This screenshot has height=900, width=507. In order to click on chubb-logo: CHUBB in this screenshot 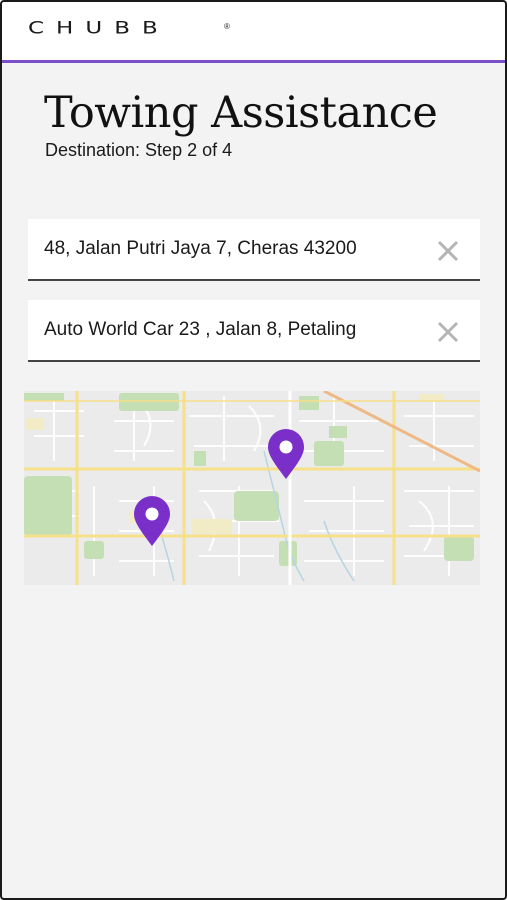, I will do `click(99, 28)`.